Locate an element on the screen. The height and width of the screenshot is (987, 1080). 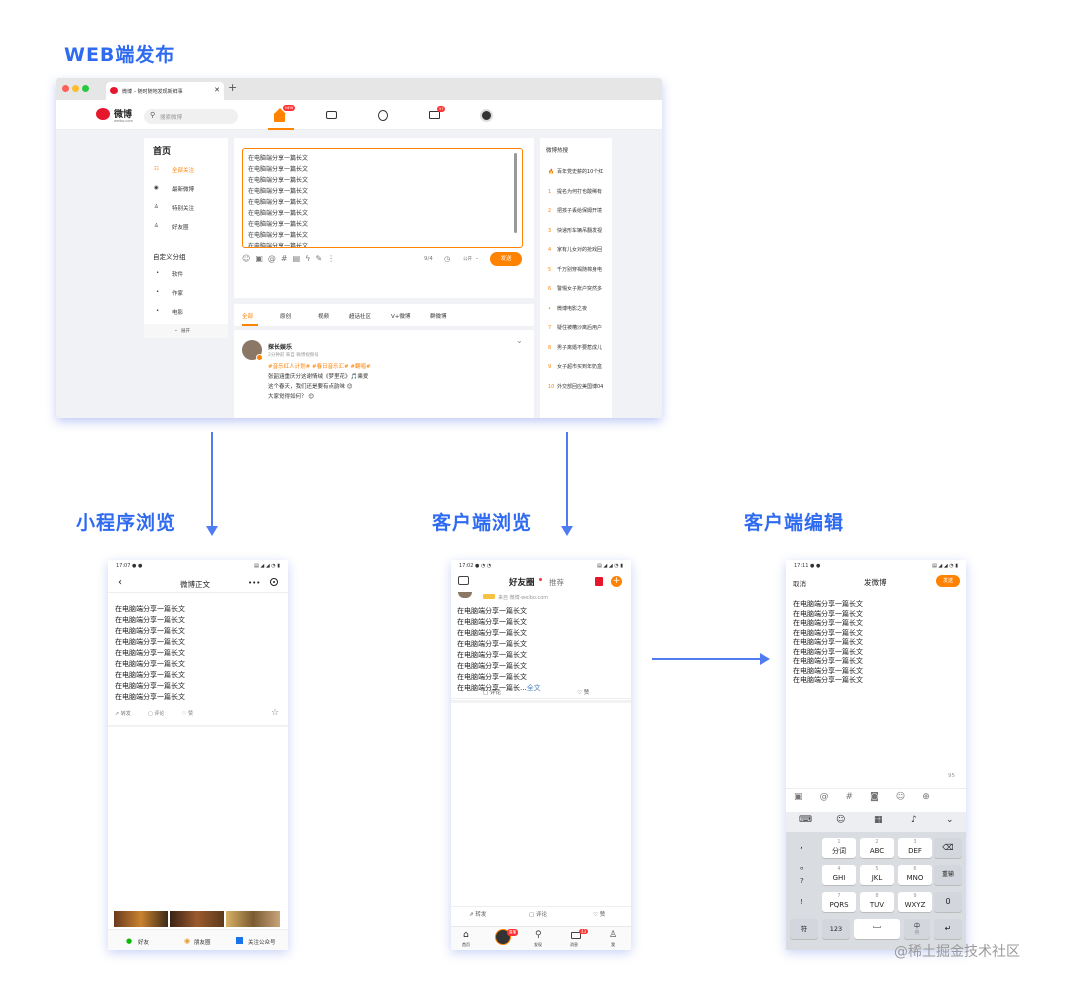
menu-item-special: 特别关注 is located at coordinates (183, 208).